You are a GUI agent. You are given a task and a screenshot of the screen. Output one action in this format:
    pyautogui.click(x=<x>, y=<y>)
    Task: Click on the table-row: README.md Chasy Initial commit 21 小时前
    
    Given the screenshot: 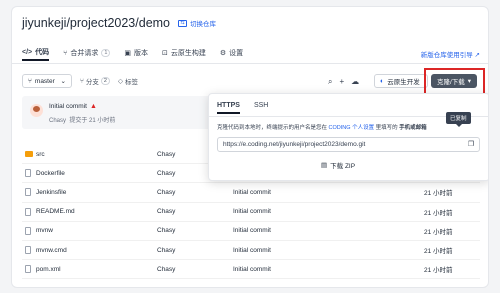 What is the action you would take?
    pyautogui.click(x=251, y=212)
    